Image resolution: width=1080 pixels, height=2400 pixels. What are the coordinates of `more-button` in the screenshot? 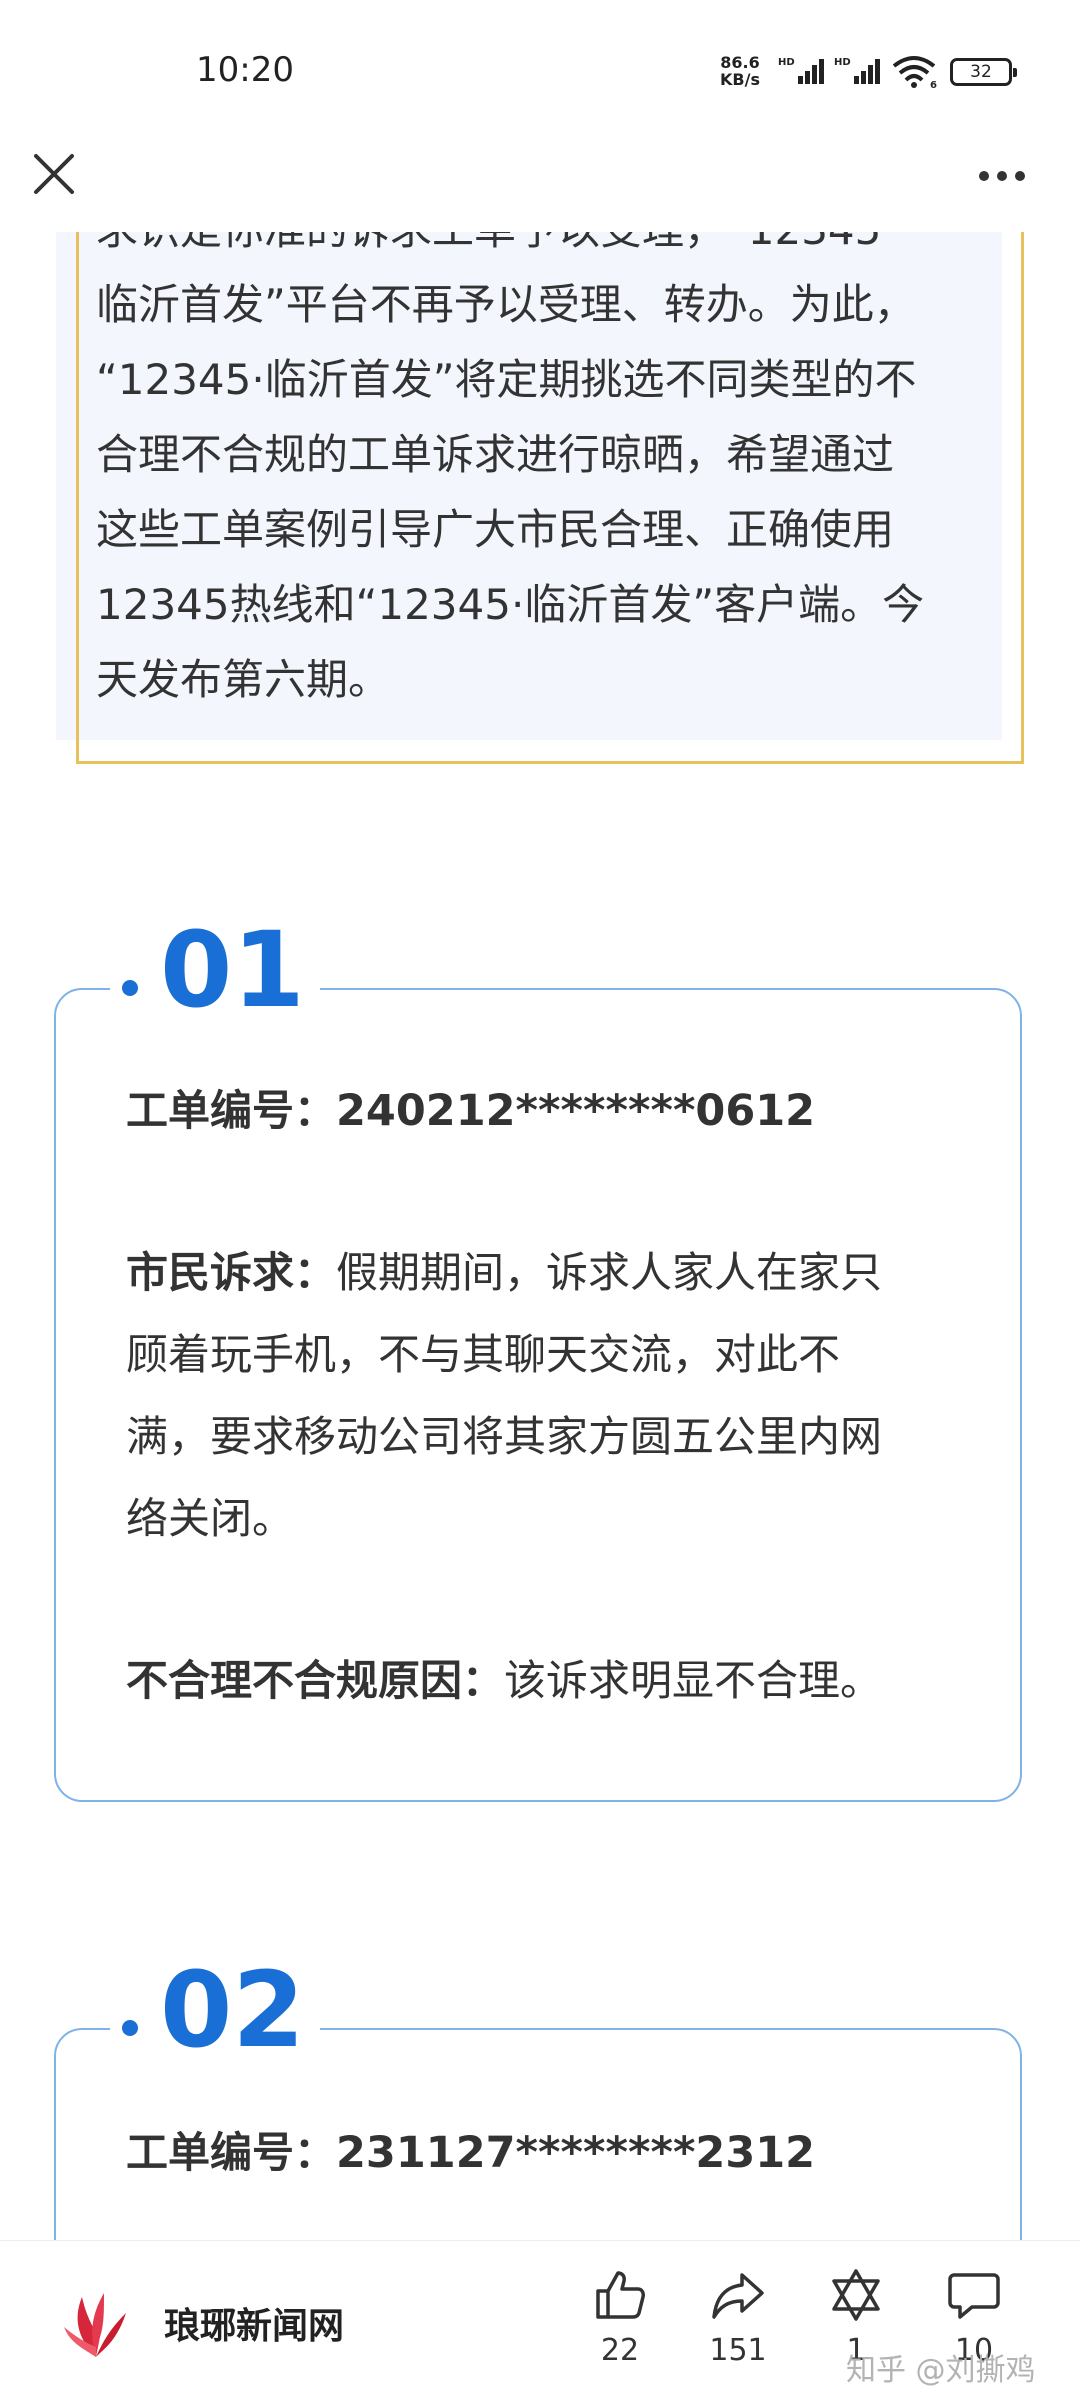 It's located at (1002, 174).